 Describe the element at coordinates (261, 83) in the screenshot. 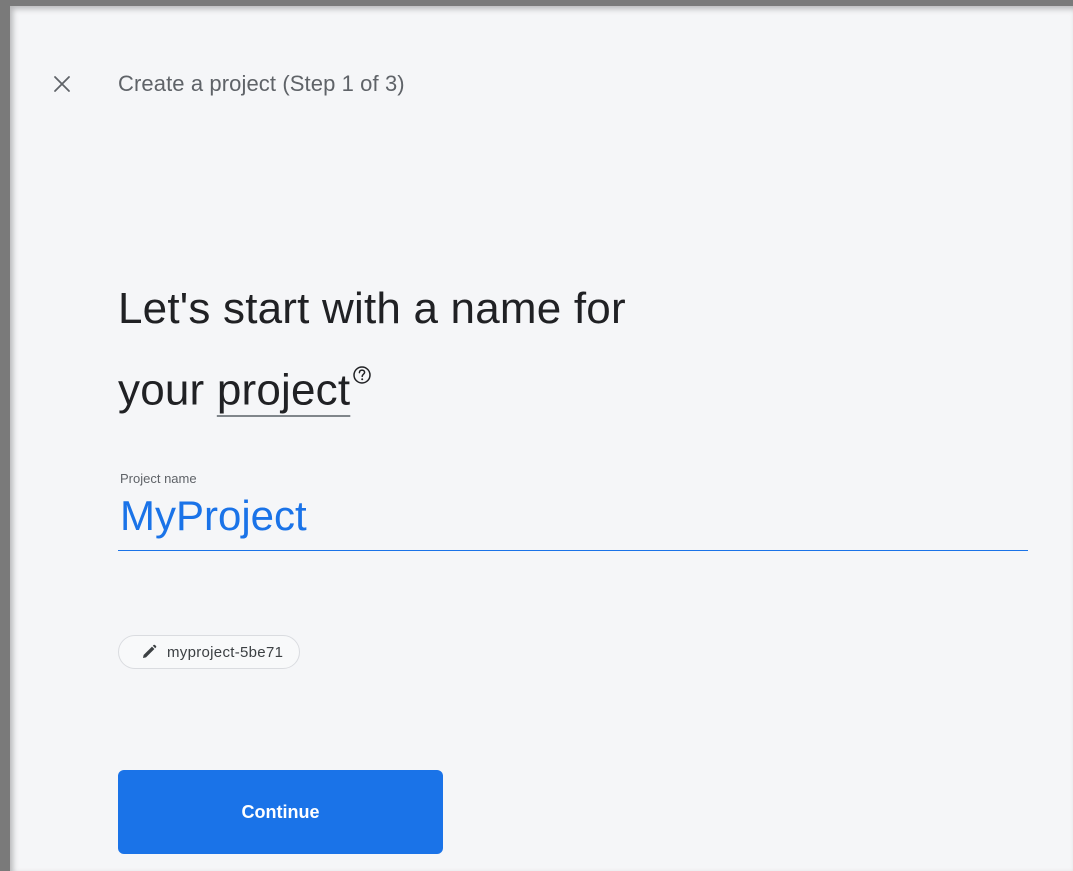

I see `step-title: Create a project (Step 1 of 3)` at that location.